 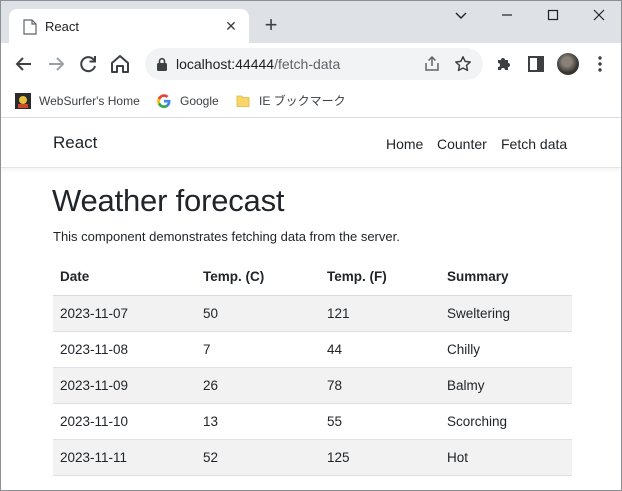 What do you see at coordinates (88, 64) in the screenshot?
I see `reload-icon` at bounding box center [88, 64].